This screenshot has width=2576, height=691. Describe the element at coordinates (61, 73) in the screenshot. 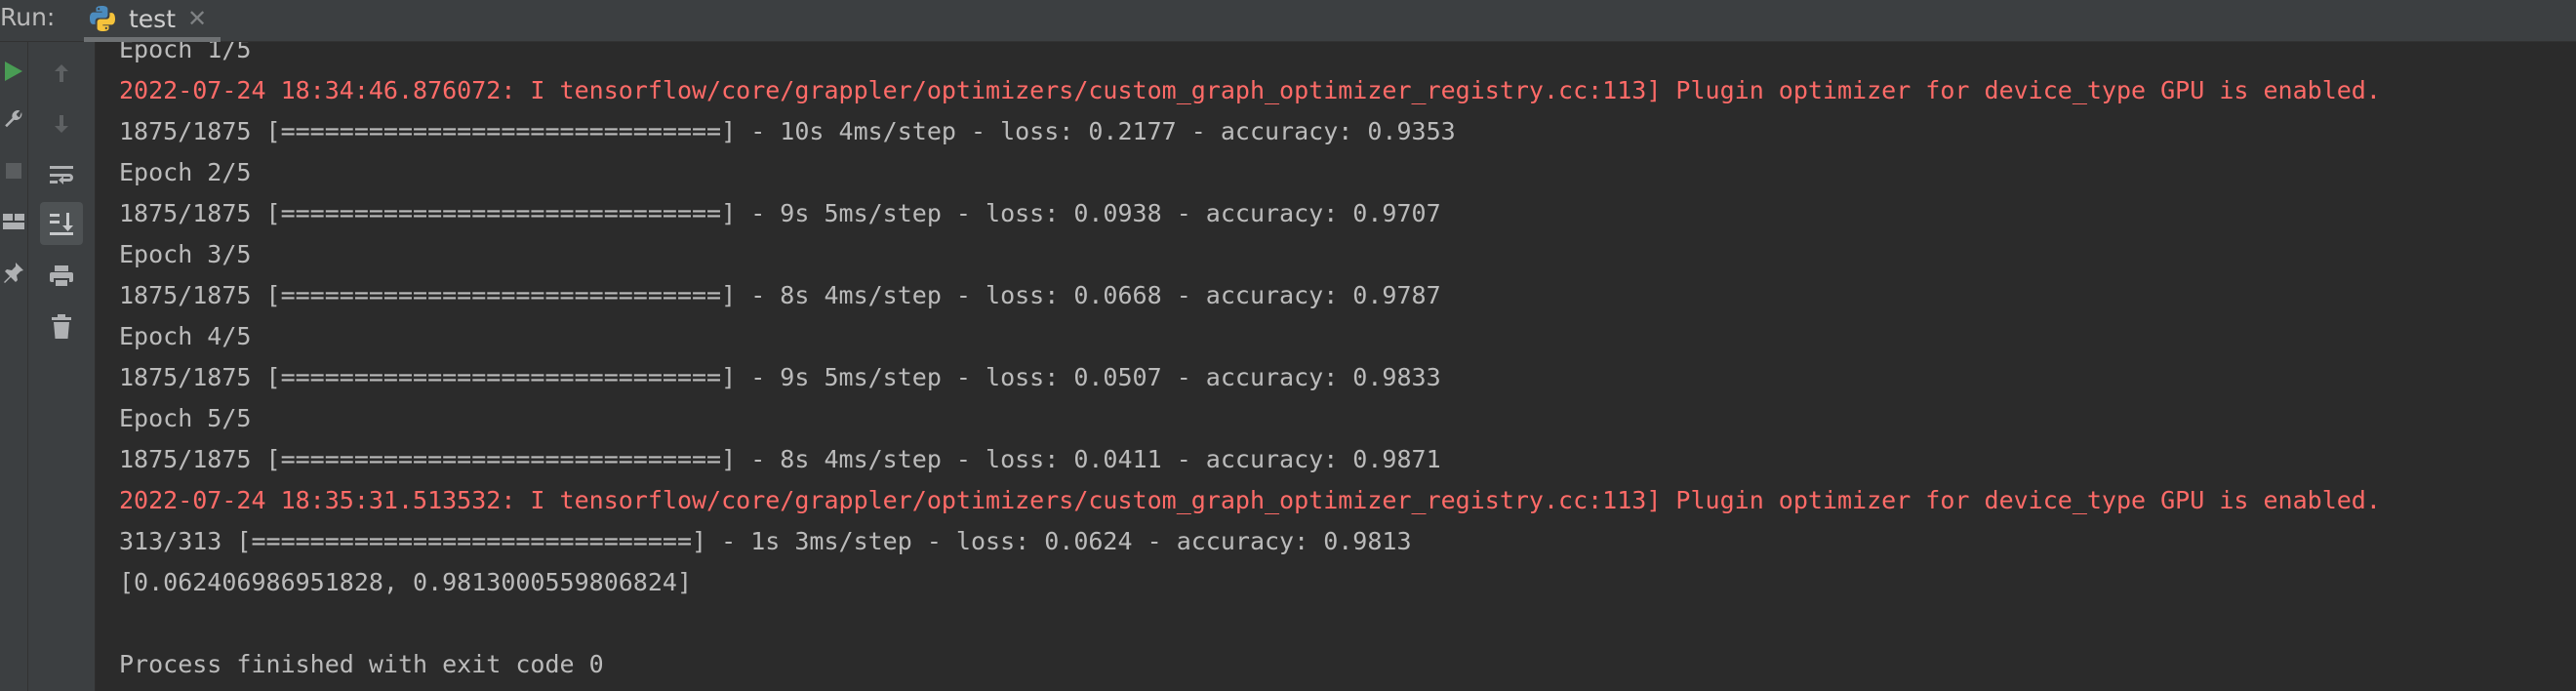

I see `arrow-up-icon` at that location.